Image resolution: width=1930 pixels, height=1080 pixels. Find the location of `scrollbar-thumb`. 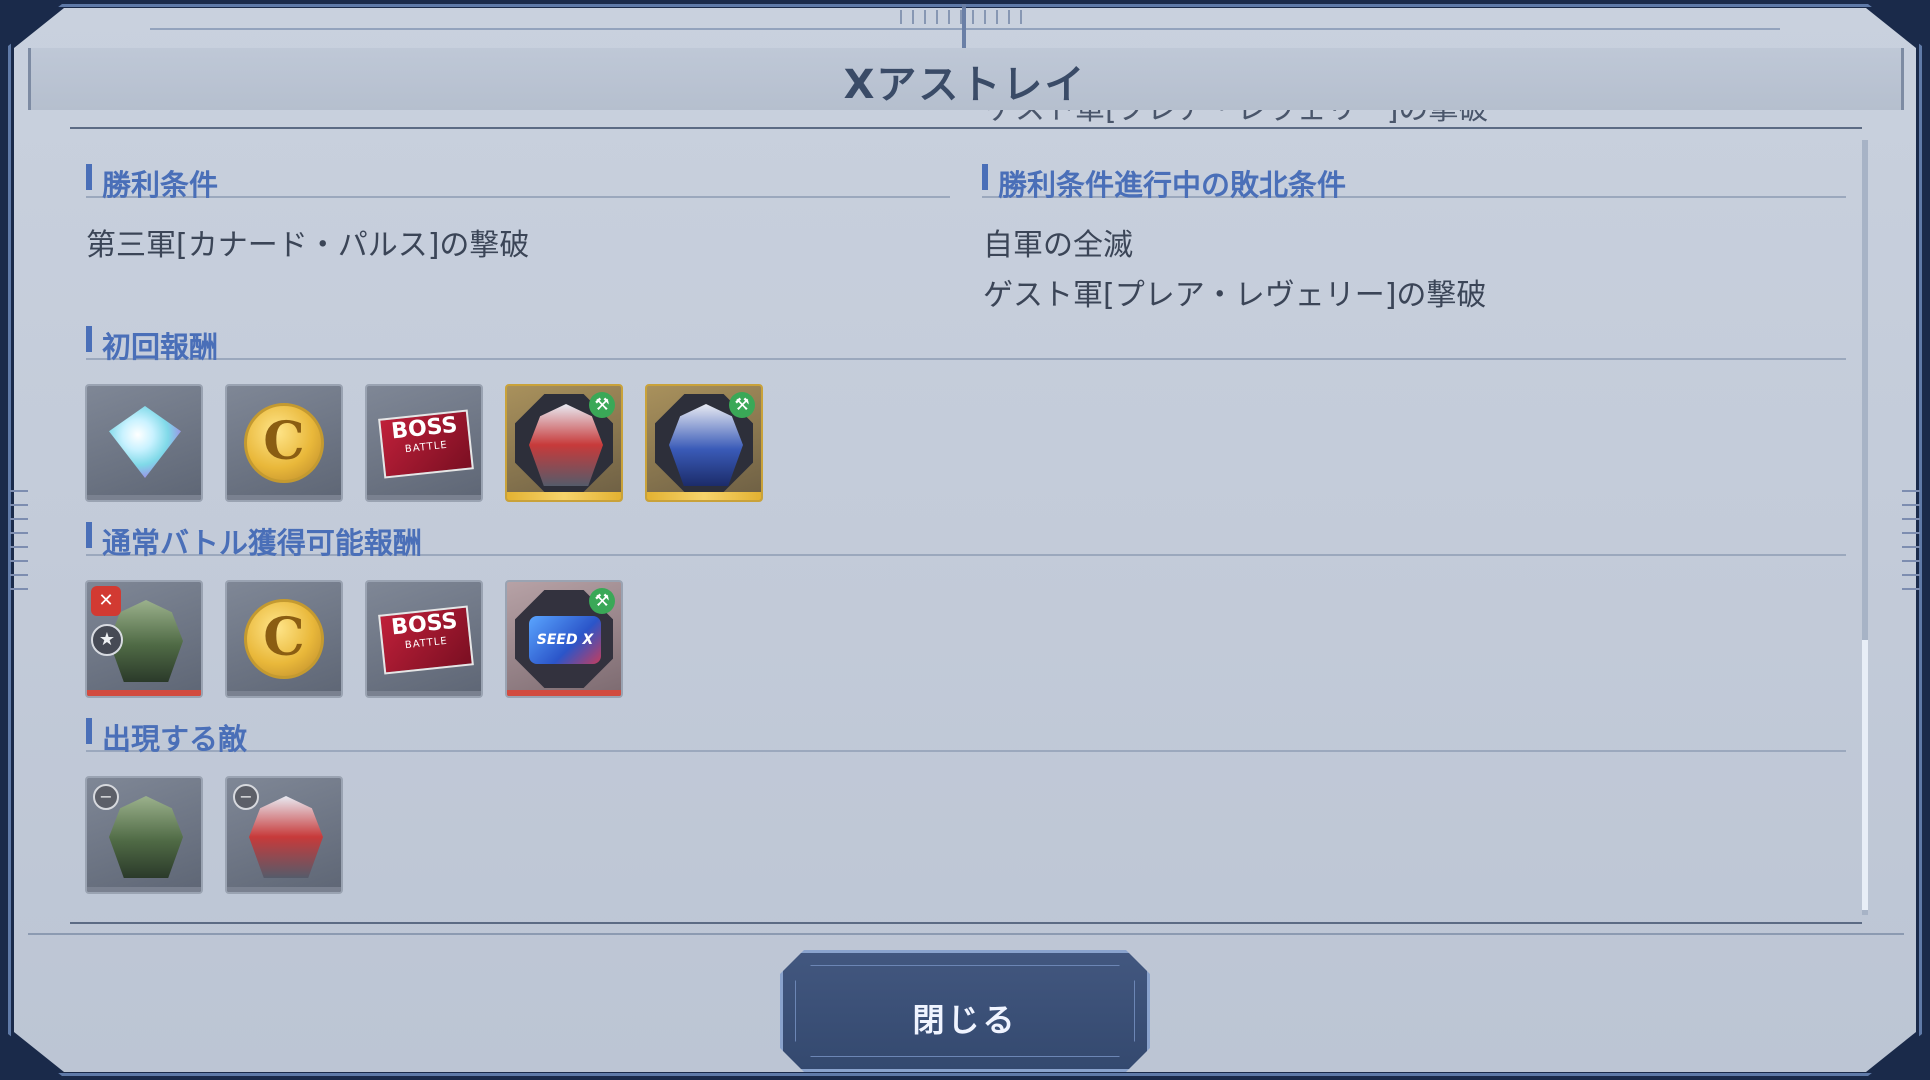

scrollbar-thumb is located at coordinates (1865, 775).